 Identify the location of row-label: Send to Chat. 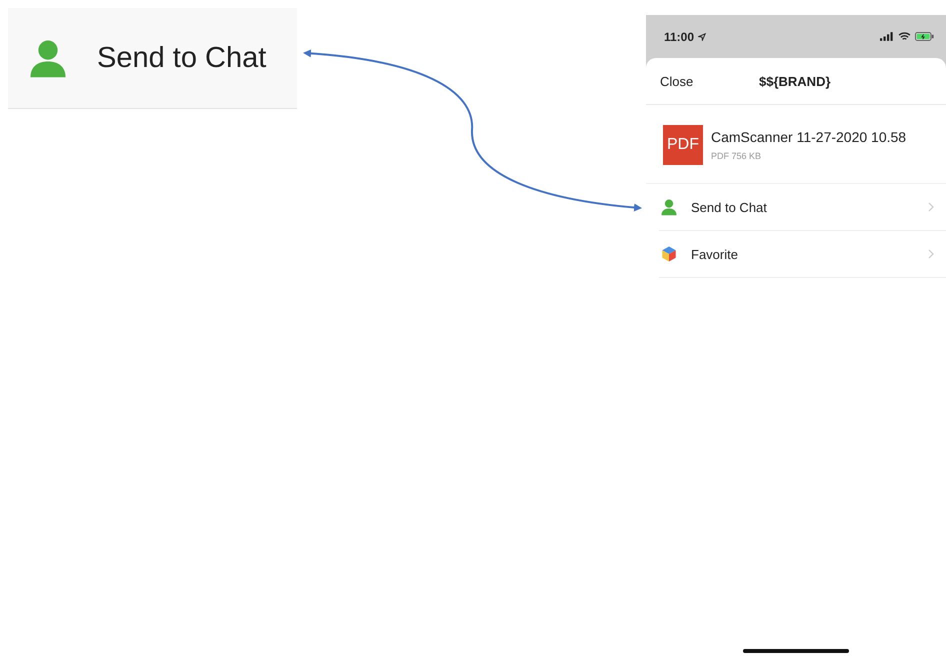
(181, 58).